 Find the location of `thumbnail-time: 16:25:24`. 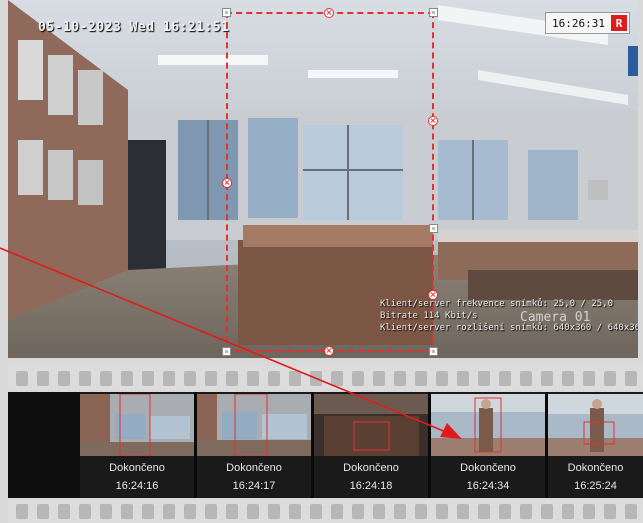

thumbnail-time: 16:25:24 is located at coordinates (595, 486).